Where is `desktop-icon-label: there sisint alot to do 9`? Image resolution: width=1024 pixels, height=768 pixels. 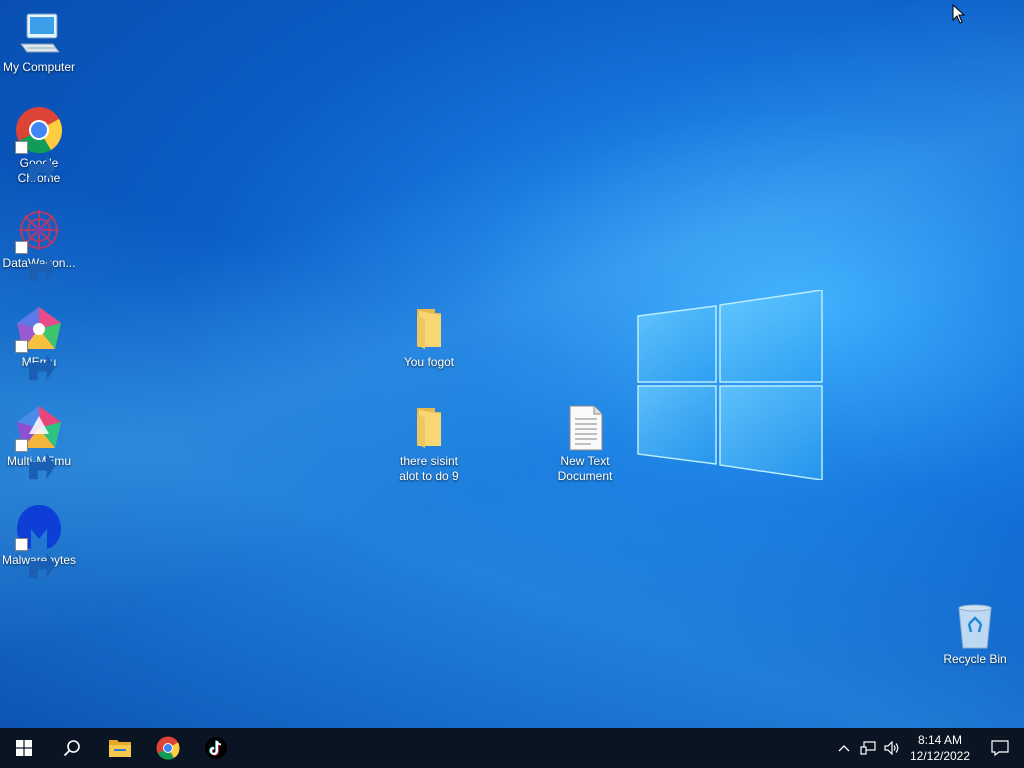 desktop-icon-label: there sisint alot to do 9 is located at coordinates (429, 468).